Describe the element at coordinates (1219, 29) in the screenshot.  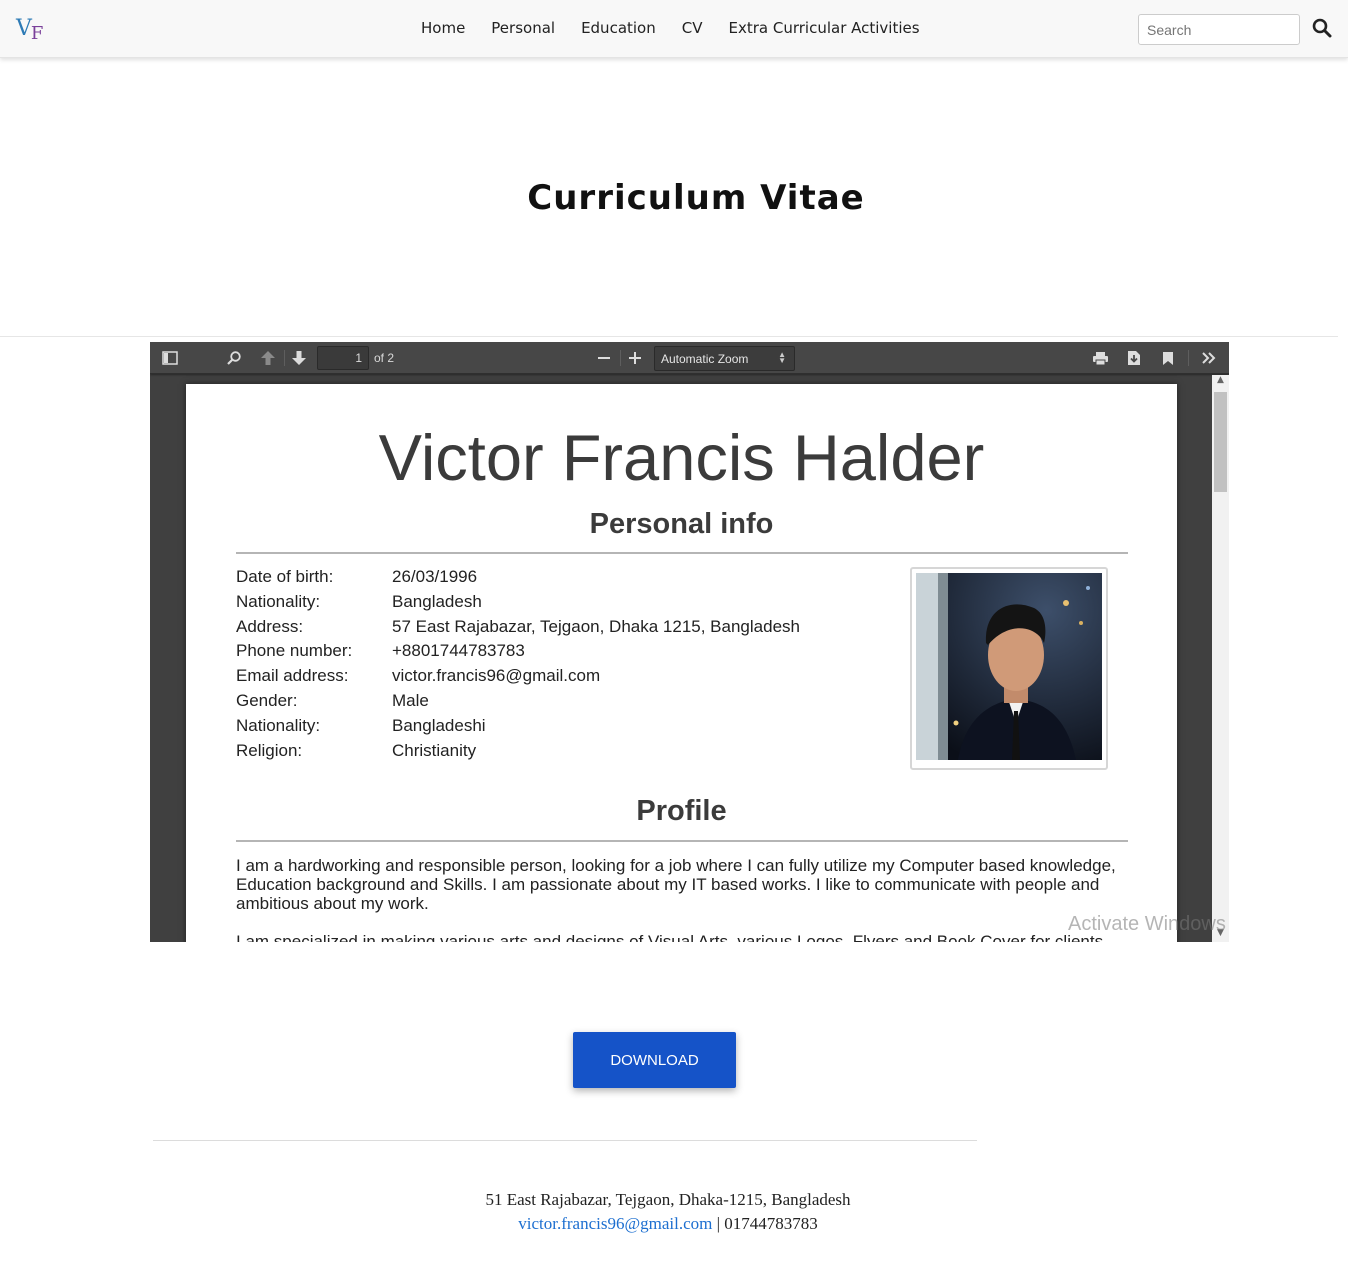
I see `search-input` at that location.